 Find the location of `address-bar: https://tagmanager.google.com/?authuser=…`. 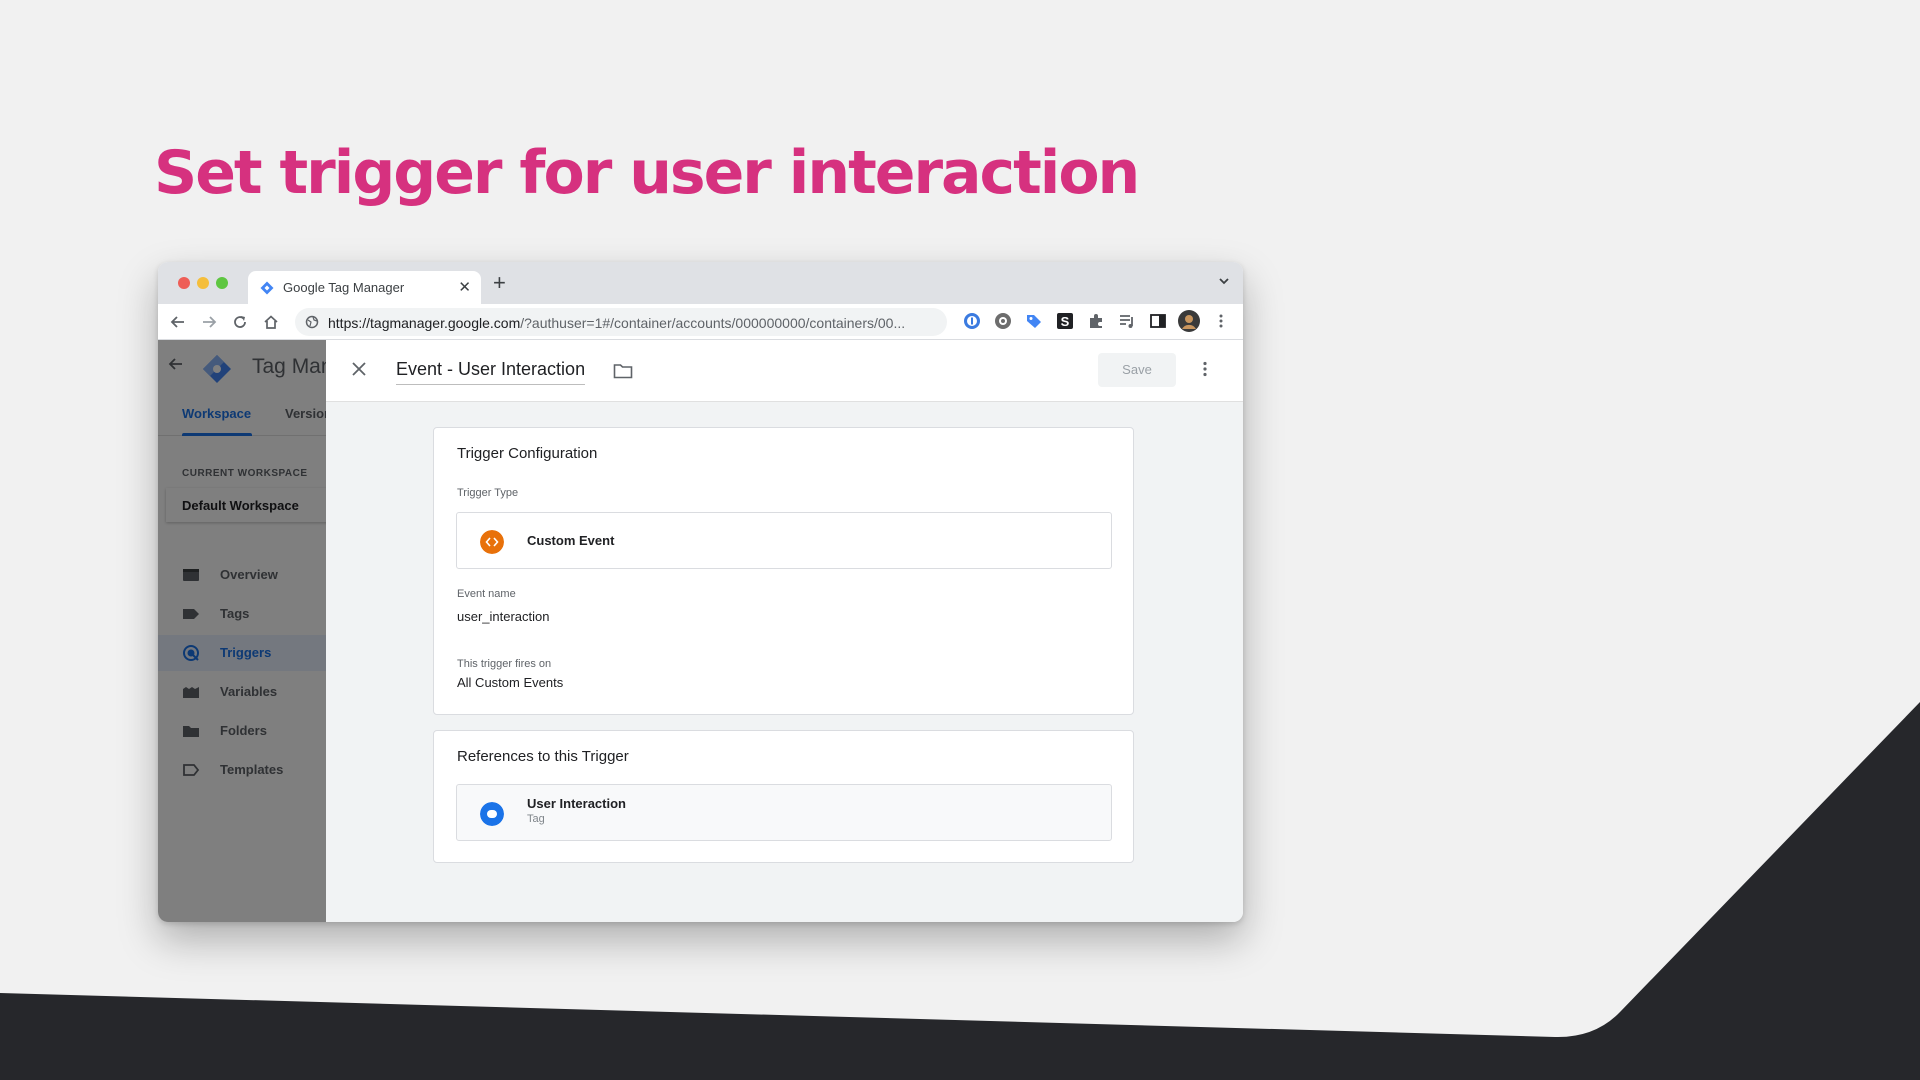

address-bar: https://tagmanager.google.com/?authuser=… is located at coordinates (621, 322).